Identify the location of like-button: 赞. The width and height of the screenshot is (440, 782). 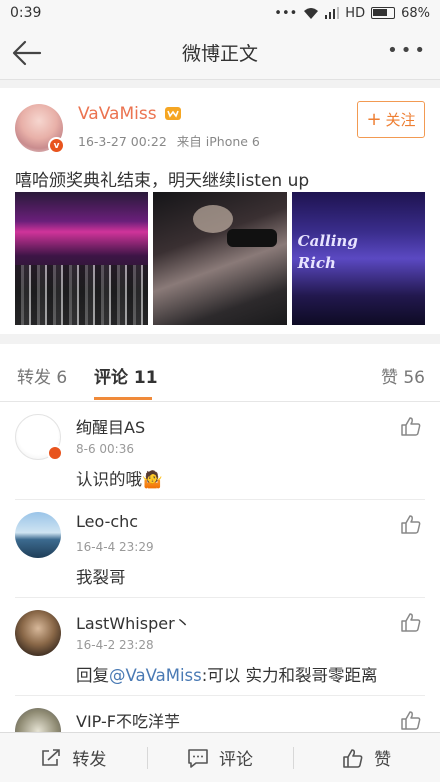
(366, 757).